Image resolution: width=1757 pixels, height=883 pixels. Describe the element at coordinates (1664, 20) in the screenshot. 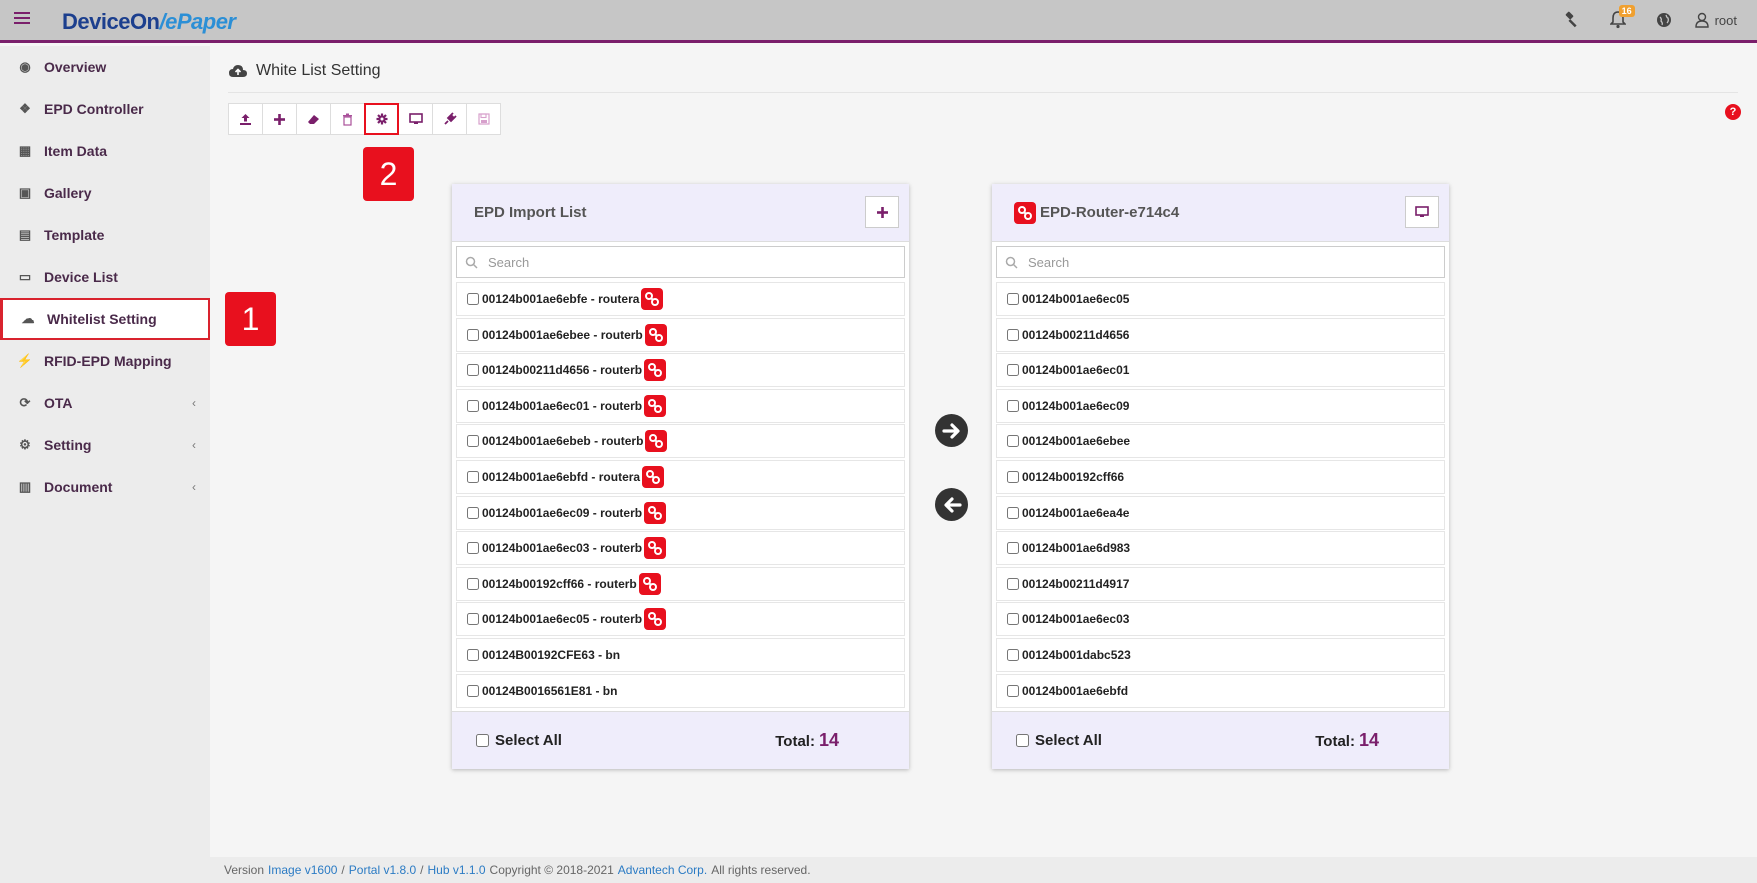

I see `globe-icon` at that location.